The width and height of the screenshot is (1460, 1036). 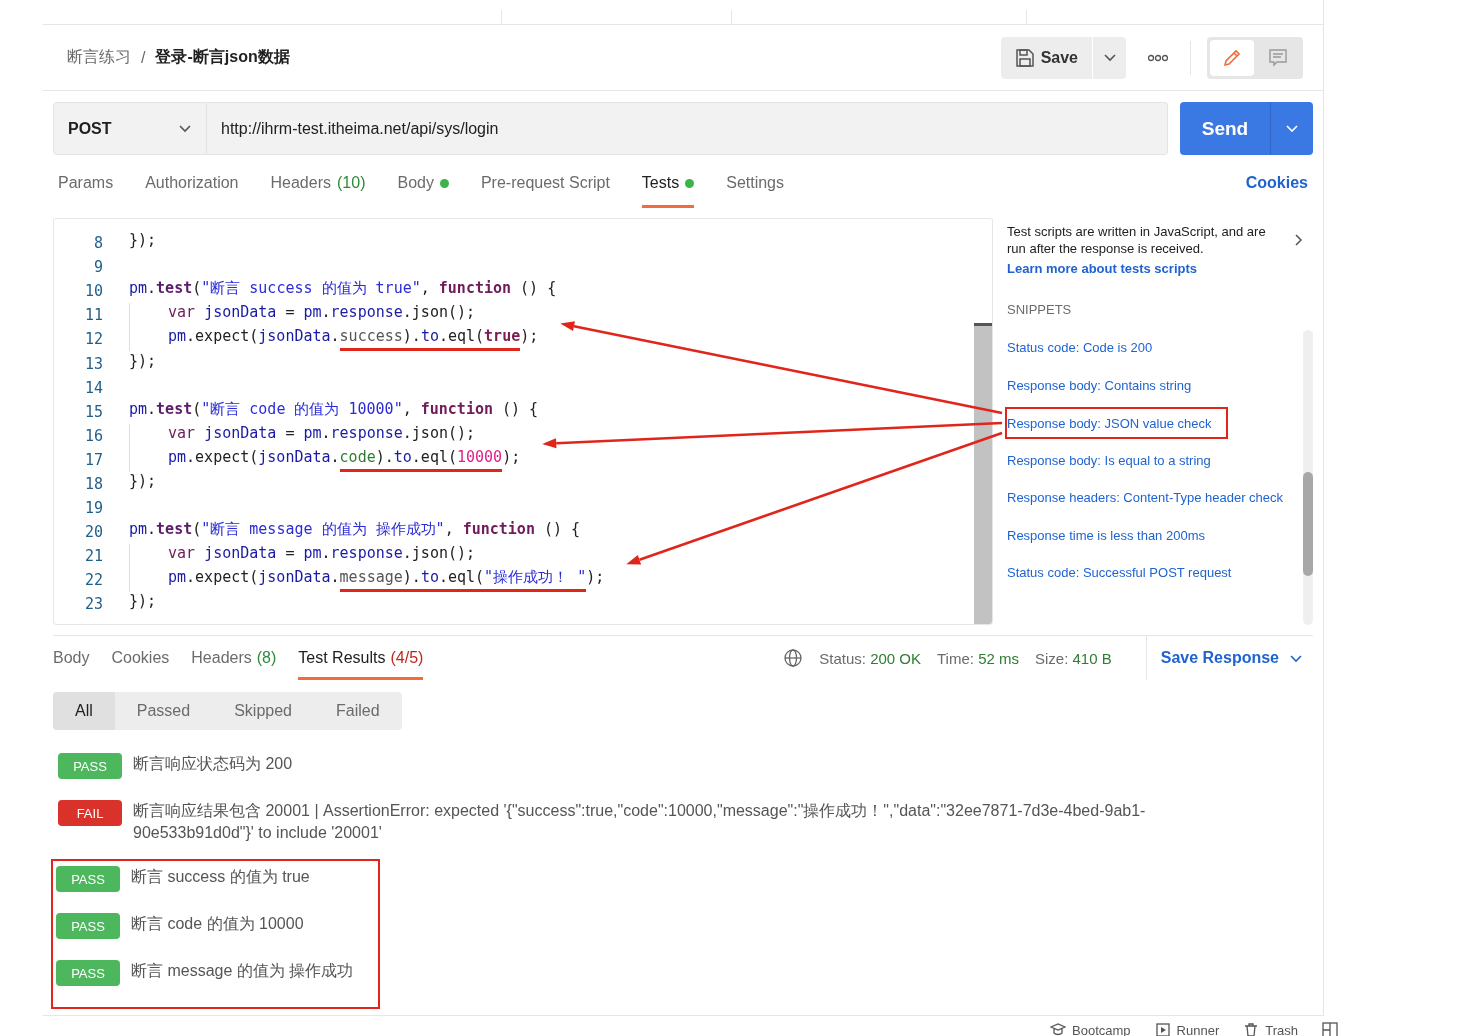 I want to click on save-dropdown-button, so click(x=1109, y=57).